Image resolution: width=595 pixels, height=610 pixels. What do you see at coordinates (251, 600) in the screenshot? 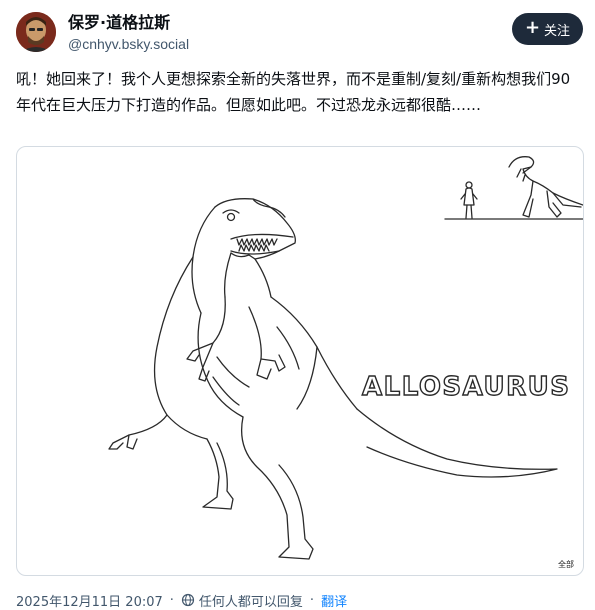
I see `reply-setting: 任何人都可以回复` at bounding box center [251, 600].